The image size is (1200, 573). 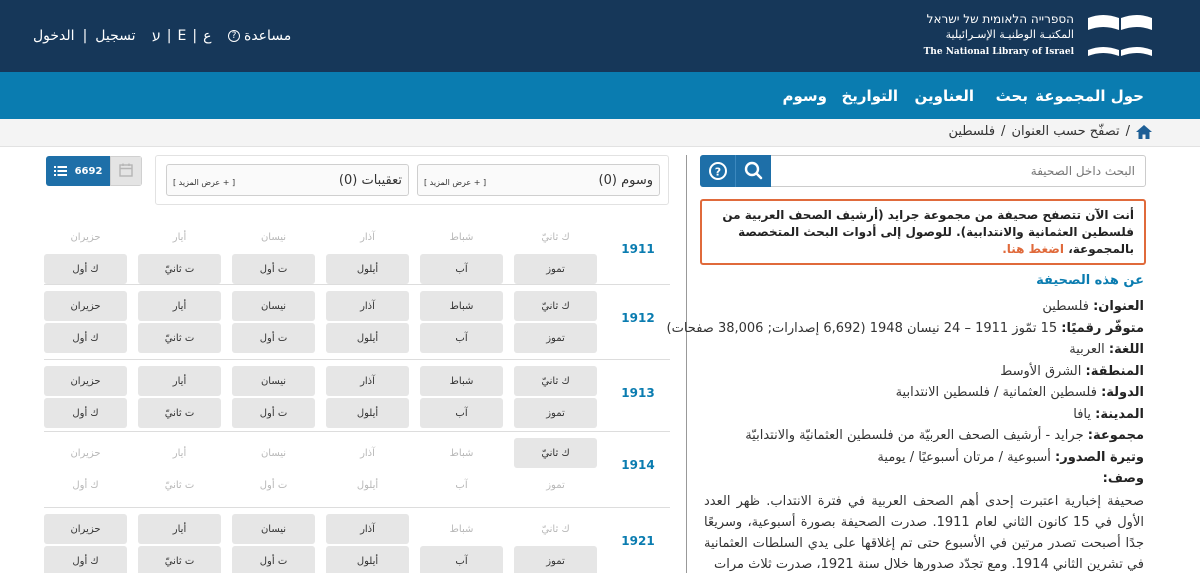 I want to click on login-link: الدخول, so click(x=54, y=36).